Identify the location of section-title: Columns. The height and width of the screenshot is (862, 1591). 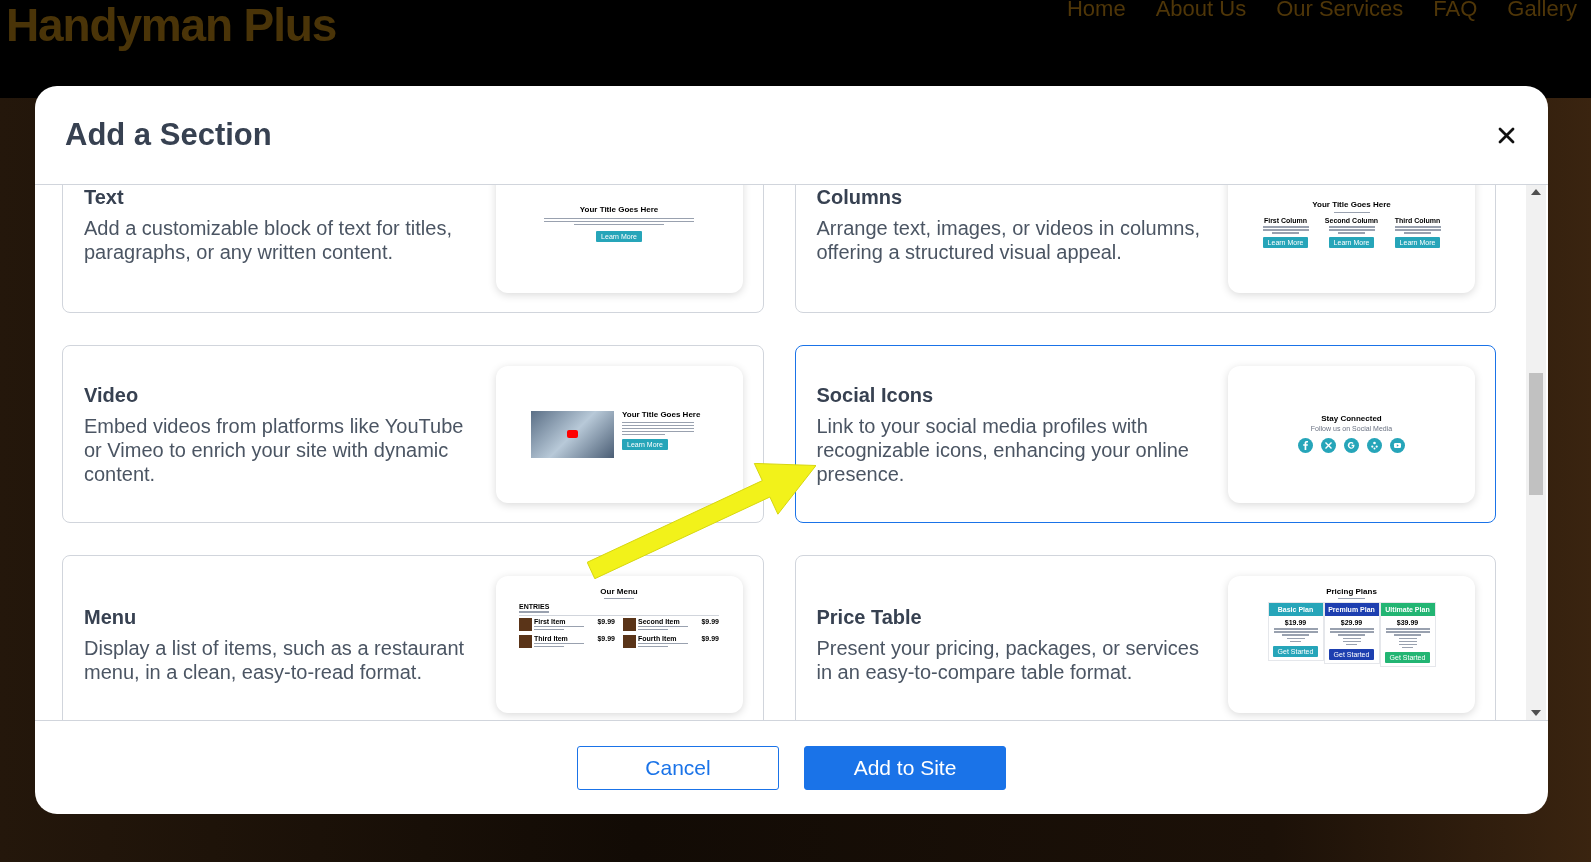
(860, 197).